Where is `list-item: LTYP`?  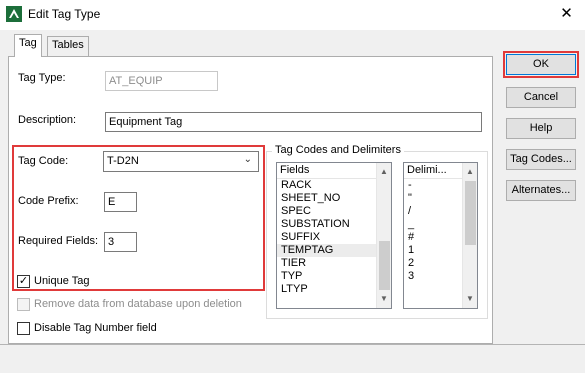 list-item: LTYP is located at coordinates (334, 289).